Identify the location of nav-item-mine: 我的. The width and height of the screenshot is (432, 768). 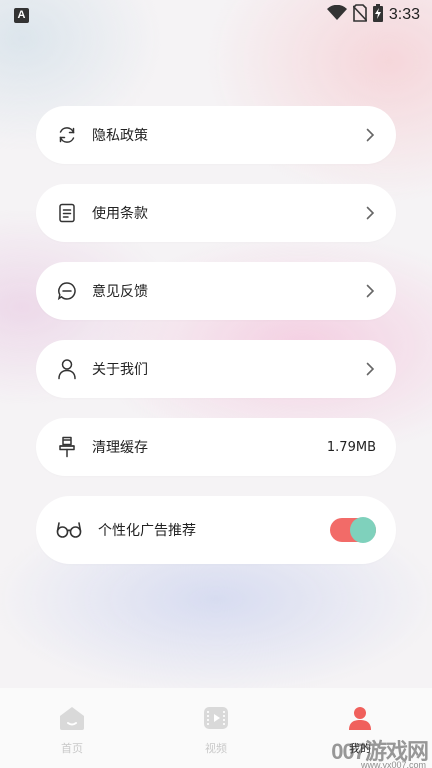
(360, 731).